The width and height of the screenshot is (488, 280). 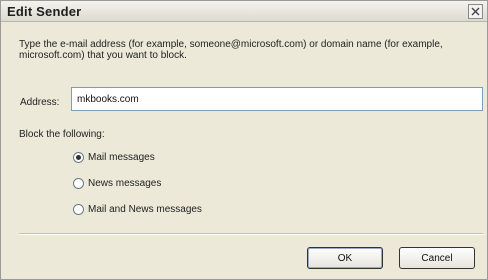 I want to click on close-button, so click(x=475, y=11).